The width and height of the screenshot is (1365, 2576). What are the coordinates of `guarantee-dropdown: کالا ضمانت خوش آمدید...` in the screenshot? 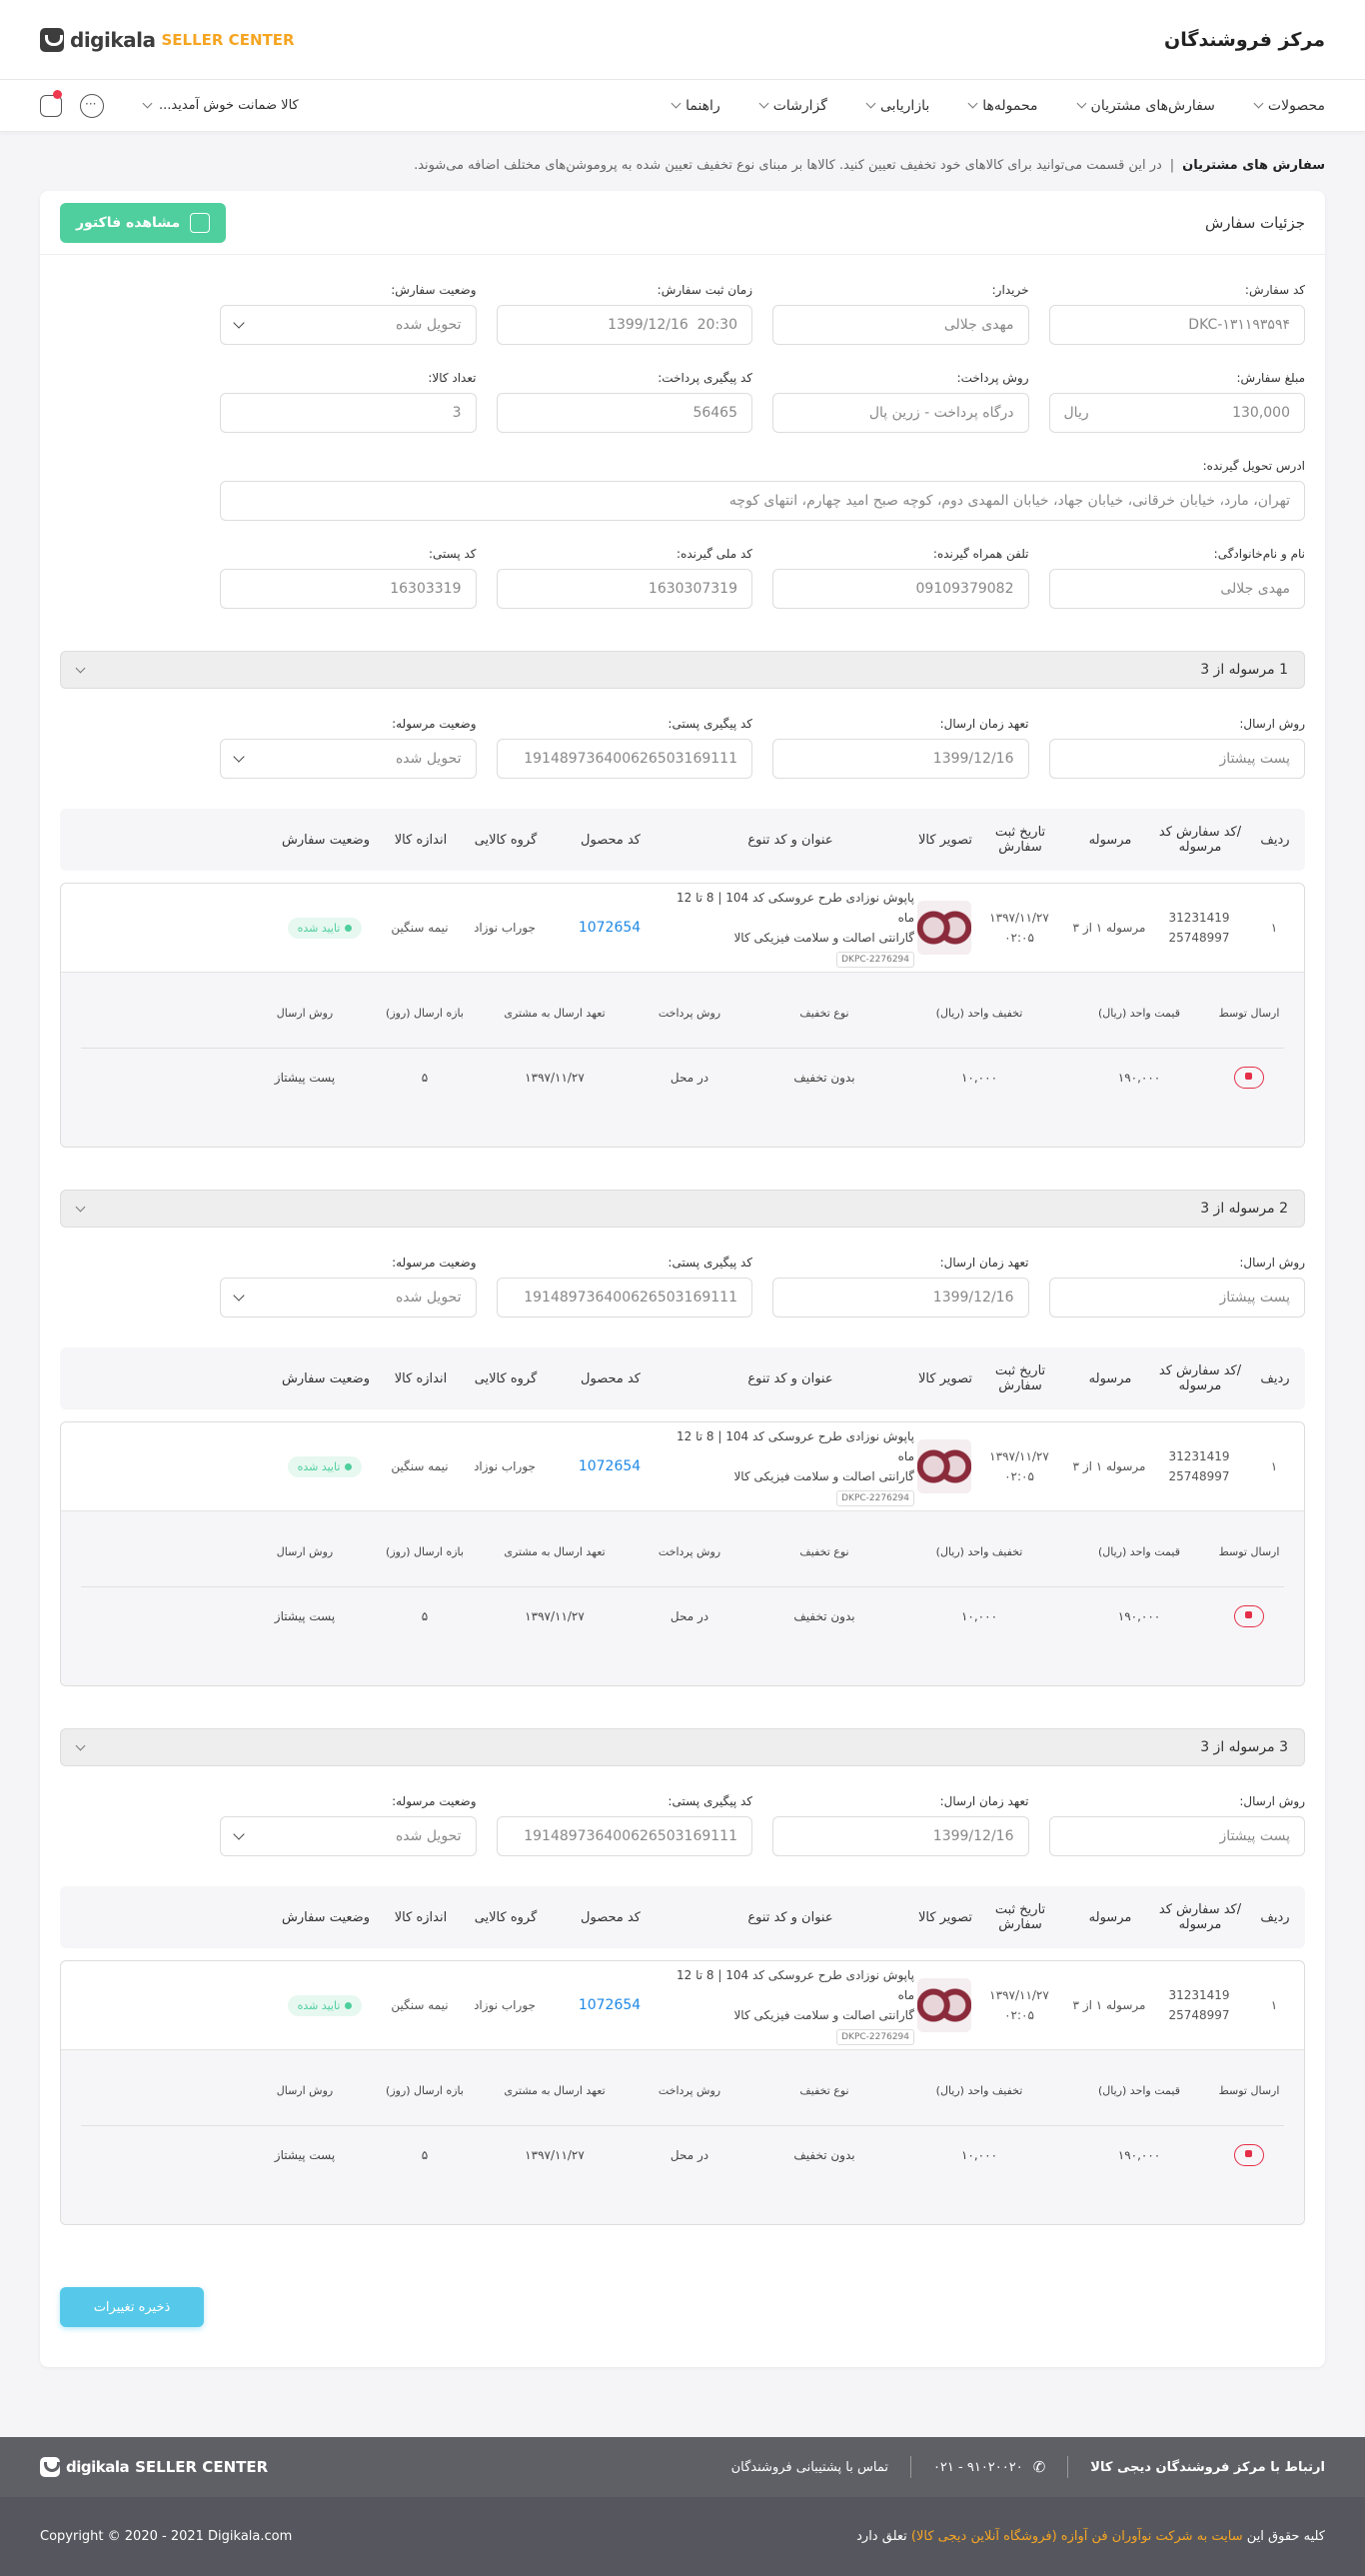 It's located at (221, 105).